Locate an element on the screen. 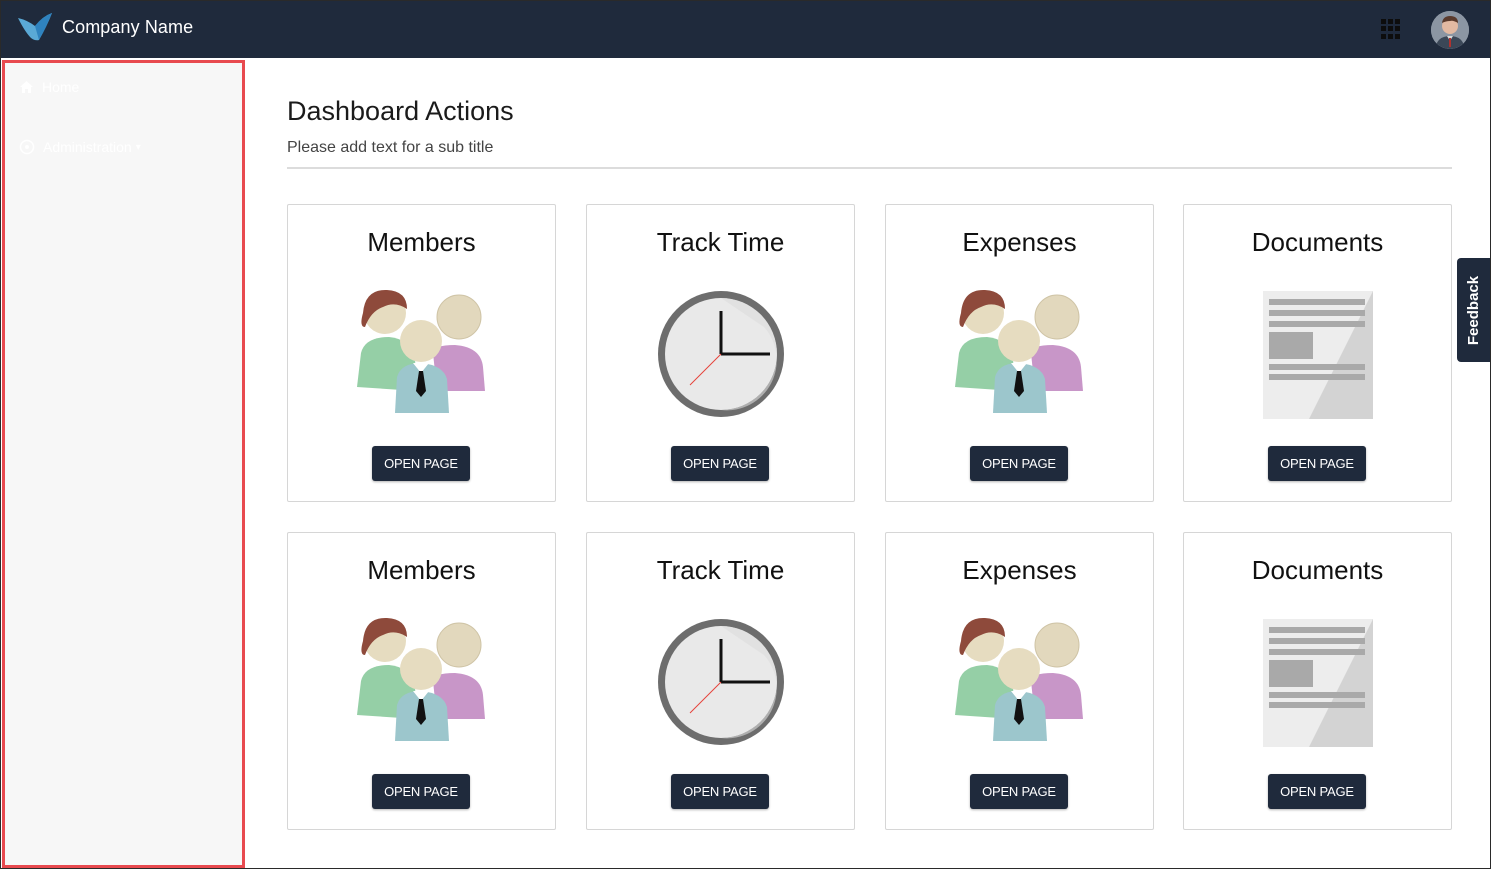 The width and height of the screenshot is (1491, 869). top-navbar: Company Name is located at coordinates (745, 29).